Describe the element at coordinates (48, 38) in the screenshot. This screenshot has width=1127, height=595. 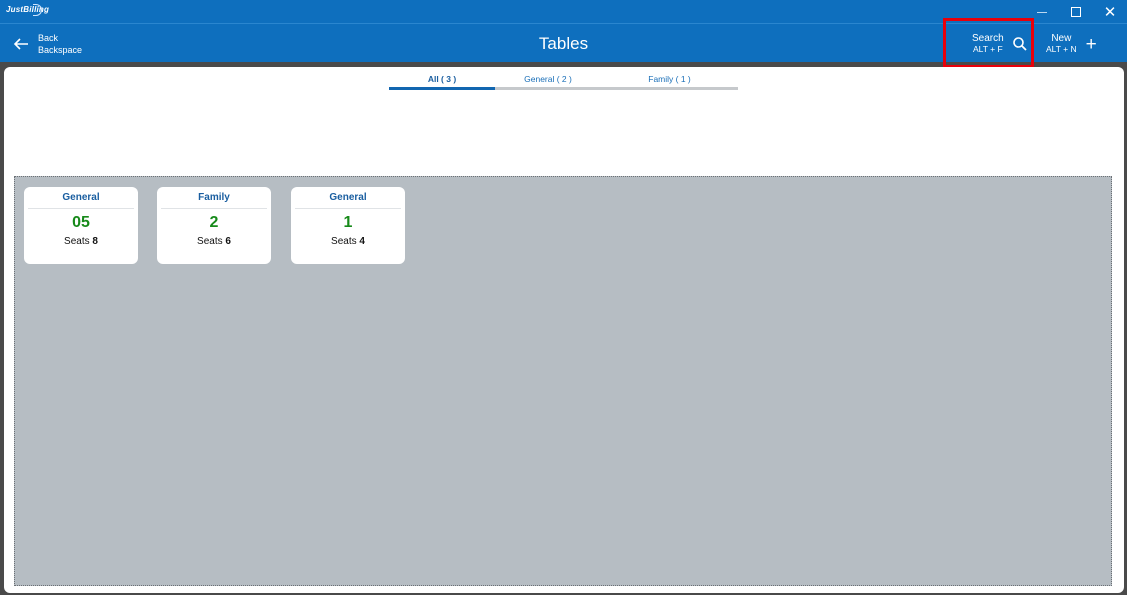
I see `back-label: Back` at that location.